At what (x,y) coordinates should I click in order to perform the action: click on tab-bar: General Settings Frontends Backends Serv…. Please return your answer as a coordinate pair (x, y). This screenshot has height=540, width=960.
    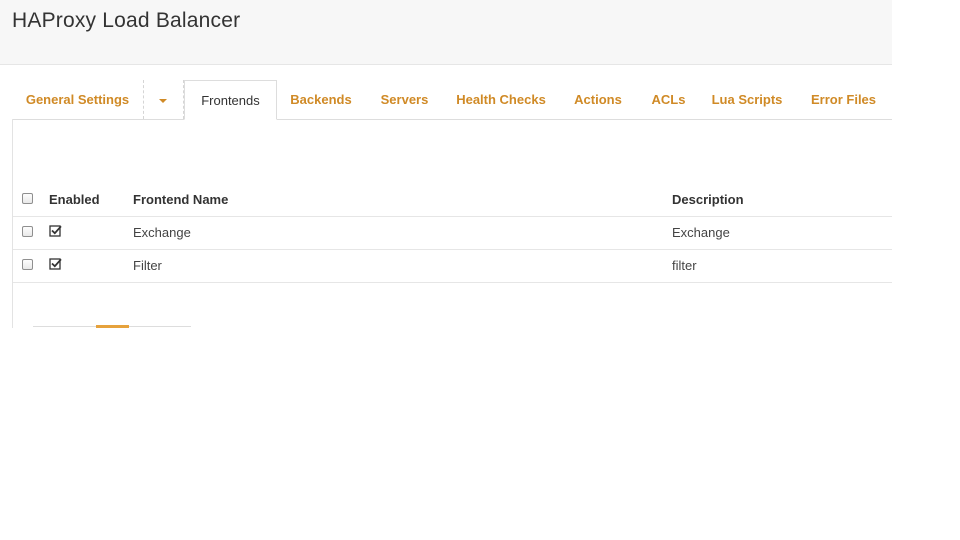
    Looking at the image, I should click on (452, 100).